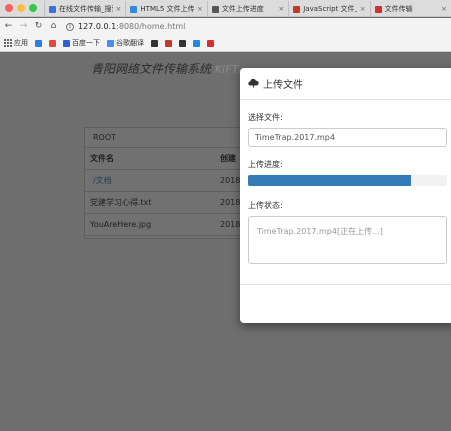 The image size is (451, 431). I want to click on modal-title: 上传文件, so click(283, 85).